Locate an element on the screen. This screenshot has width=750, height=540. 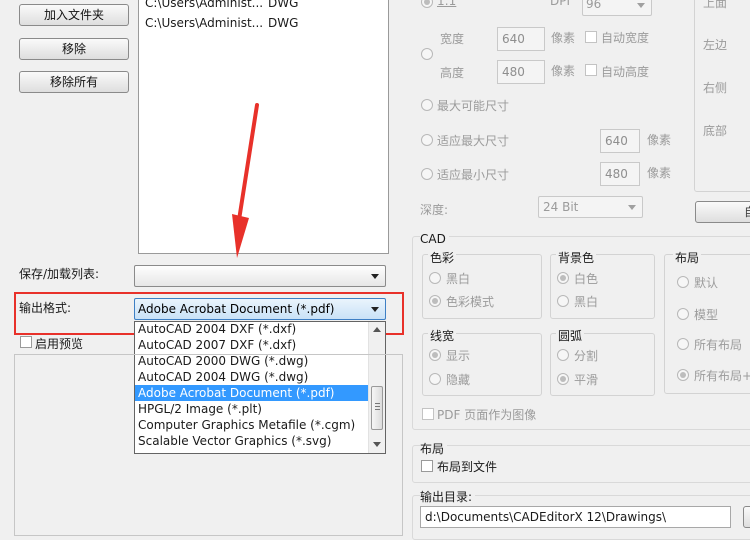
color-bw-radio is located at coordinates (435, 278).